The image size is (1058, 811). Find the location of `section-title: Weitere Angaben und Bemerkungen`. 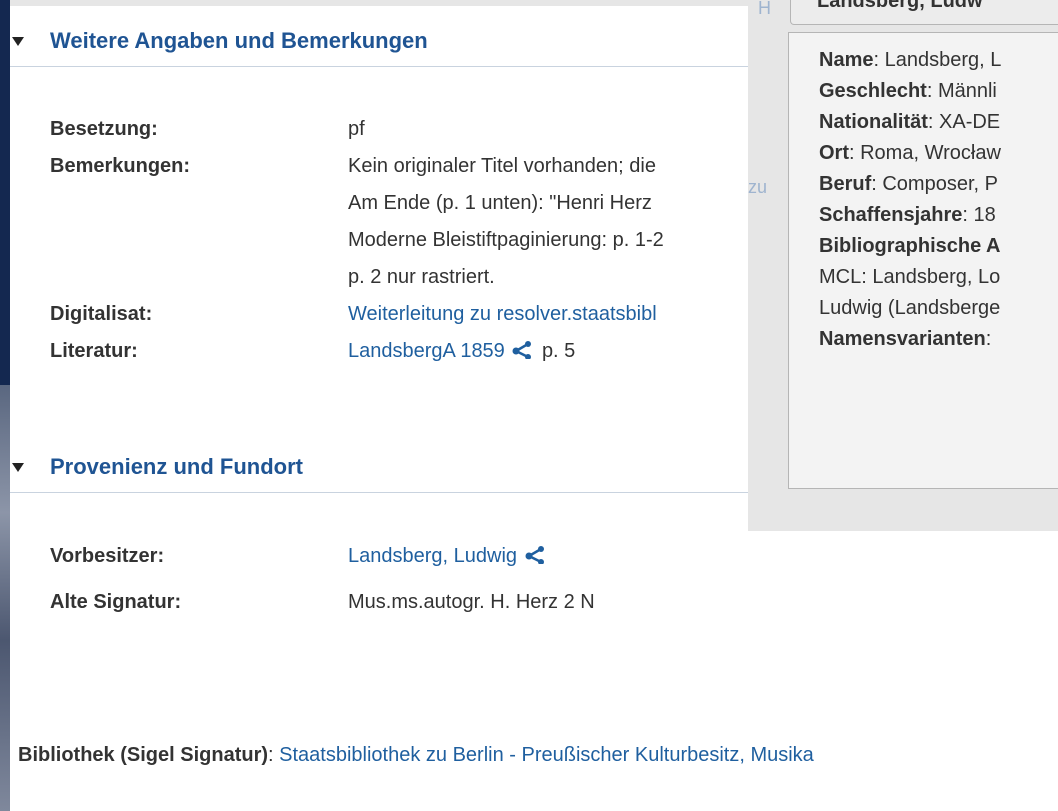

section-title: Weitere Angaben und Bemerkungen is located at coordinates (239, 40).